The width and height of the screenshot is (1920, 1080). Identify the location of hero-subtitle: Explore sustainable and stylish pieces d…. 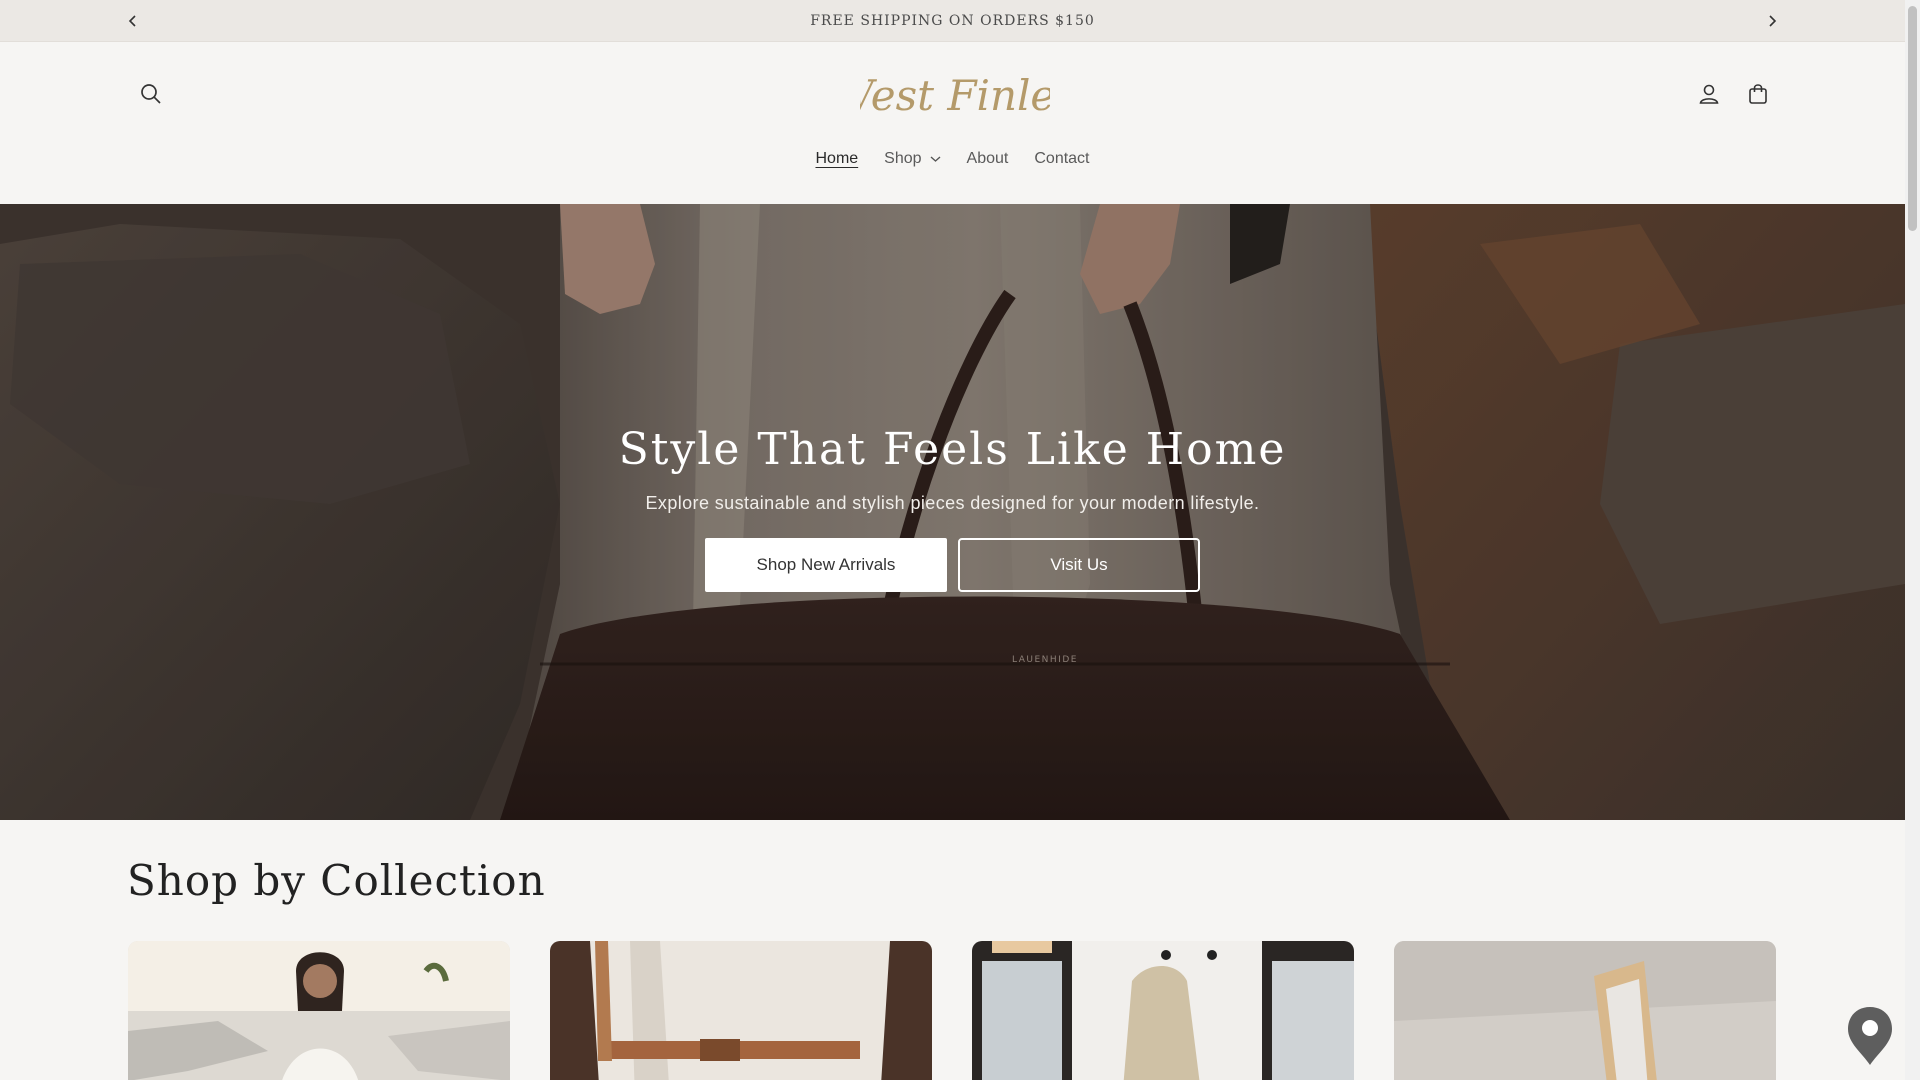
(952, 503).